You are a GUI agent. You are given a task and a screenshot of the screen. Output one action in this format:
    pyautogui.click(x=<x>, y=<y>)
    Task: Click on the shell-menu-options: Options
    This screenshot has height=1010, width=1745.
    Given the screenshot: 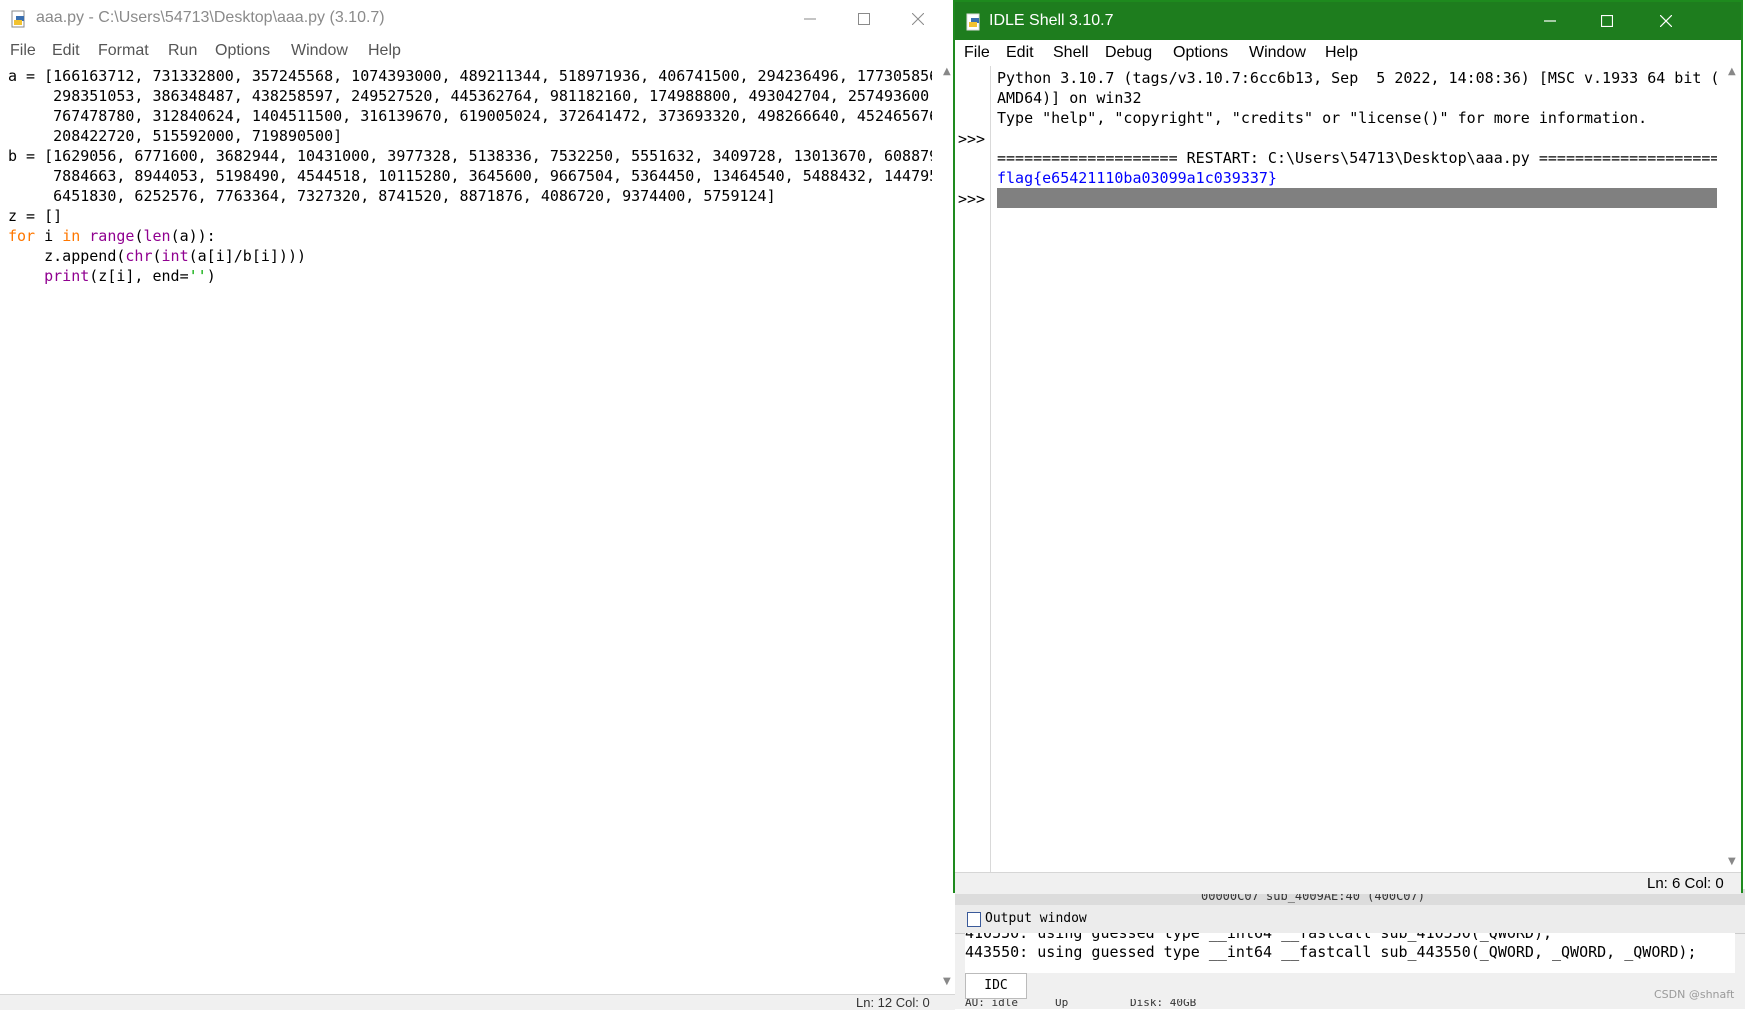 What is the action you would take?
    pyautogui.click(x=1200, y=53)
    